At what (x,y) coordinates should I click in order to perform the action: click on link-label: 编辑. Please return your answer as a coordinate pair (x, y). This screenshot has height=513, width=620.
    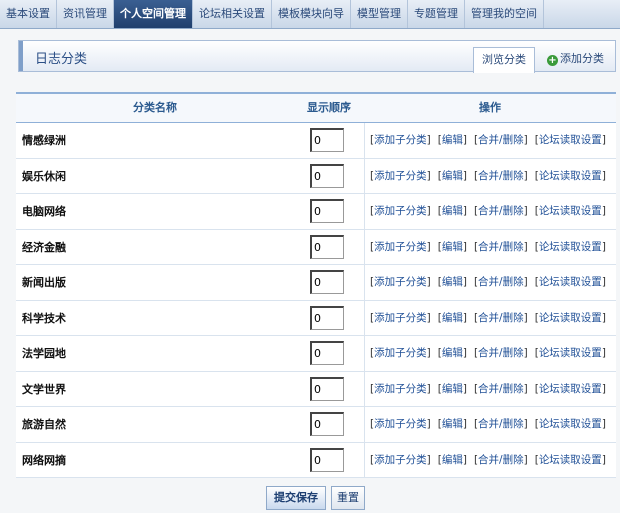
    Looking at the image, I should click on (452, 282).